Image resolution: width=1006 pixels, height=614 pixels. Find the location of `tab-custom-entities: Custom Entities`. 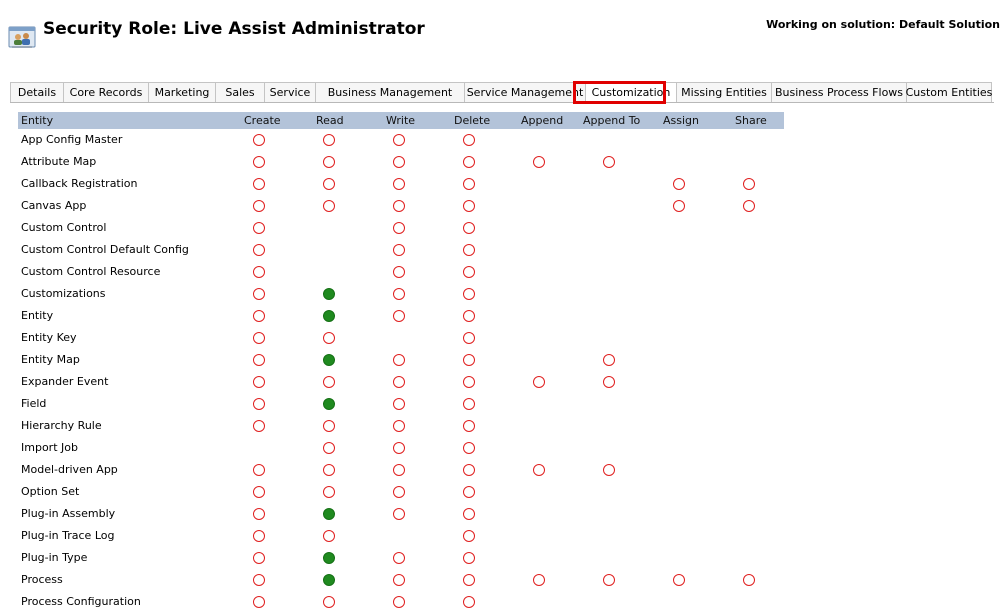

tab-custom-entities: Custom Entities is located at coordinates (949, 92).